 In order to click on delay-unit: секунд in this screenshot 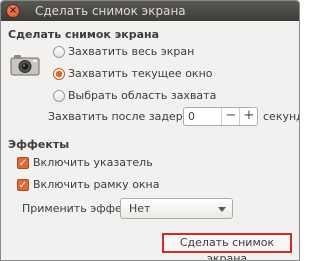, I will do `click(281, 116)`.